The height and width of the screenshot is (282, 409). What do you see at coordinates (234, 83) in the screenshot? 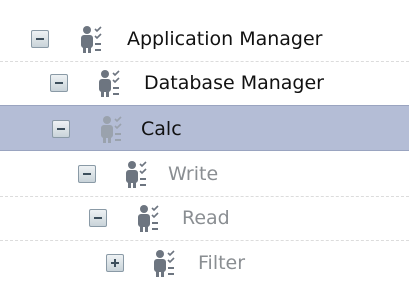
I see `tree-node-label: Database Manager` at bounding box center [234, 83].